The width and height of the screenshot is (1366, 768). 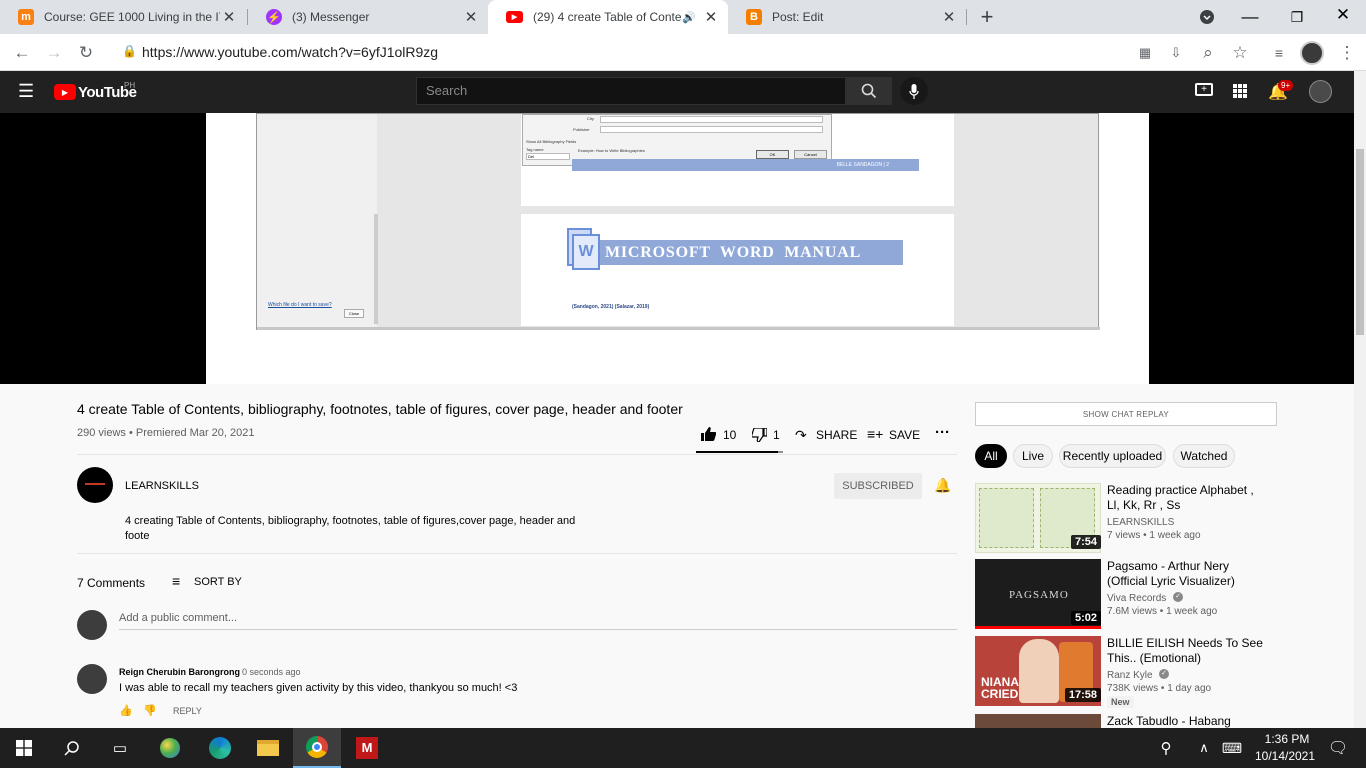 I want to click on comment-dislike-icon: 👎, so click(x=150, y=710).